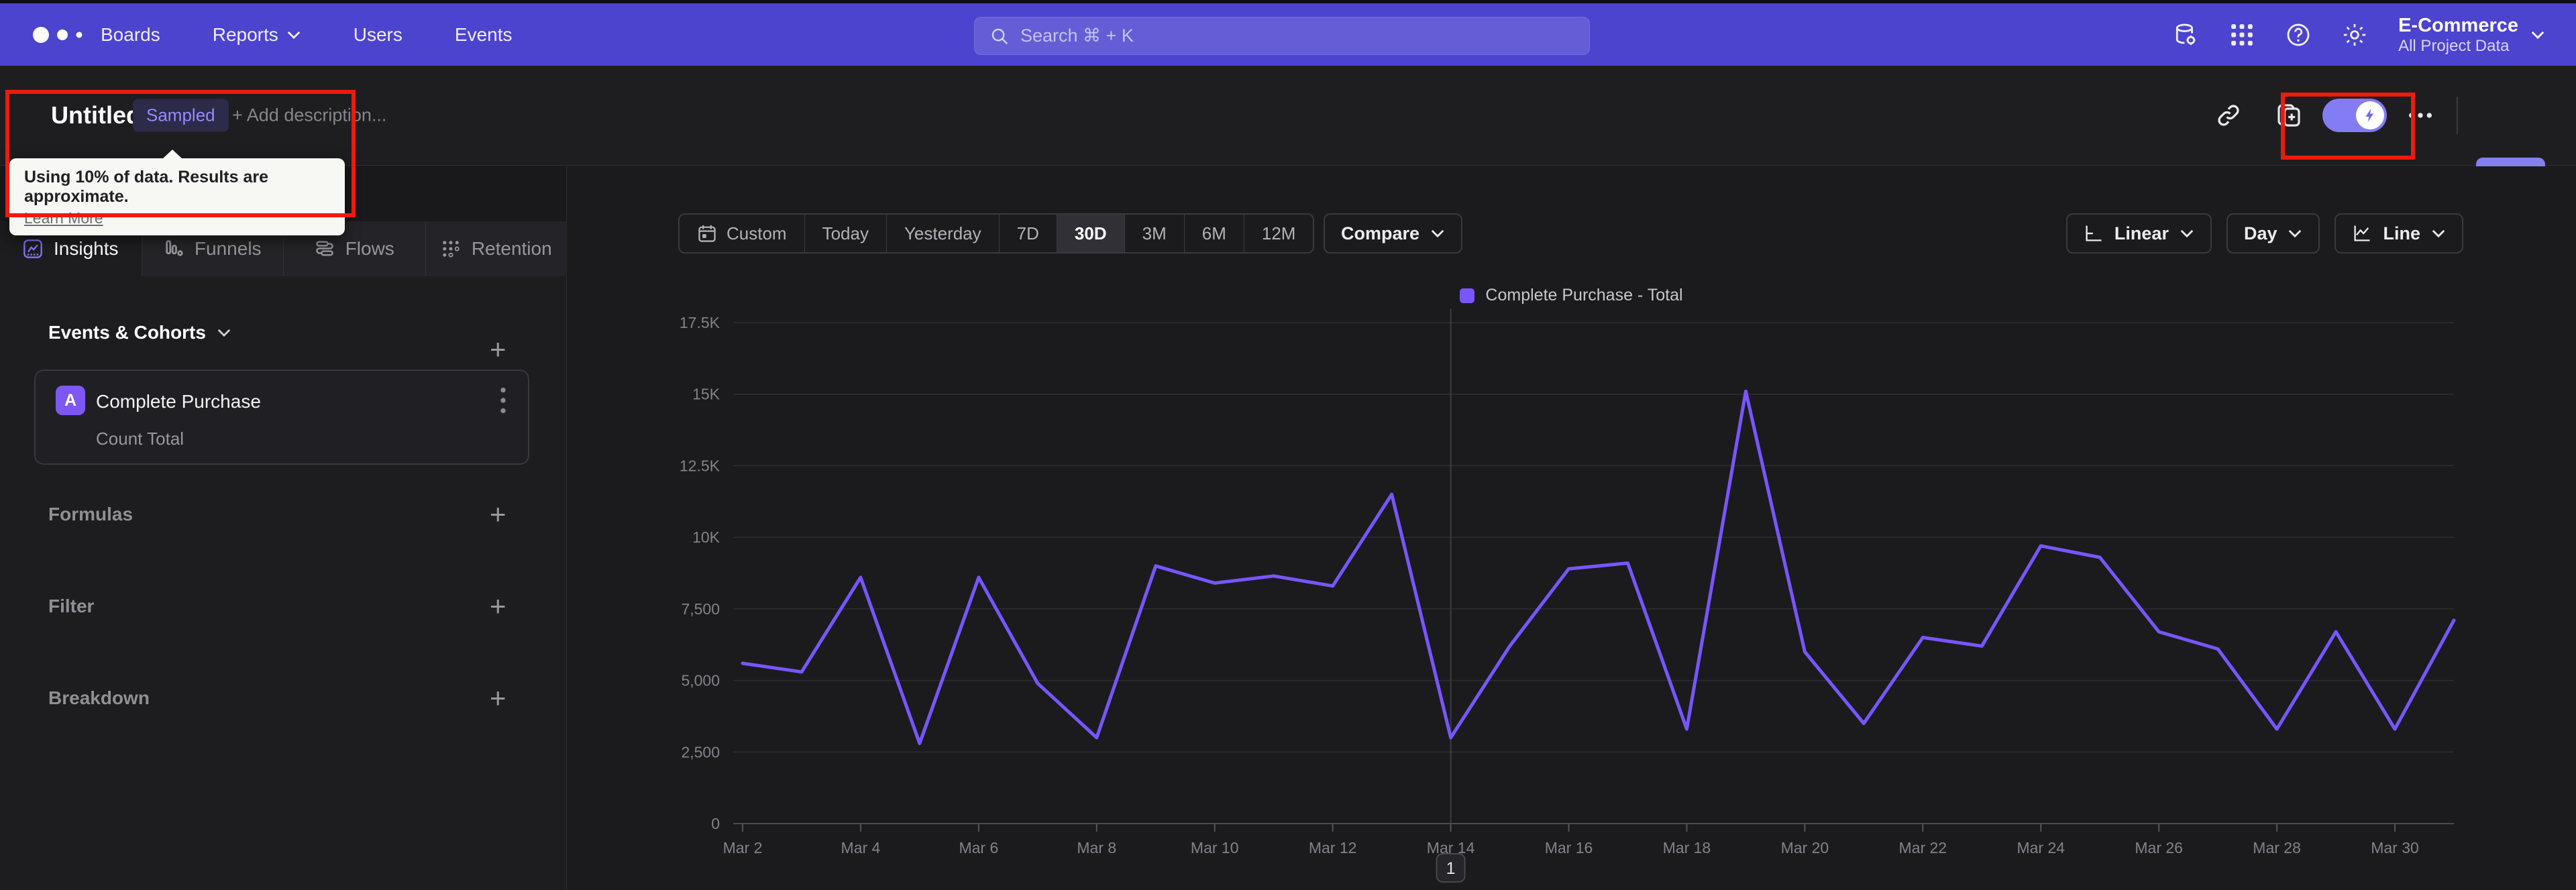 This screenshot has width=2576, height=890. I want to click on granularity-dropdown: Day, so click(2273, 233).